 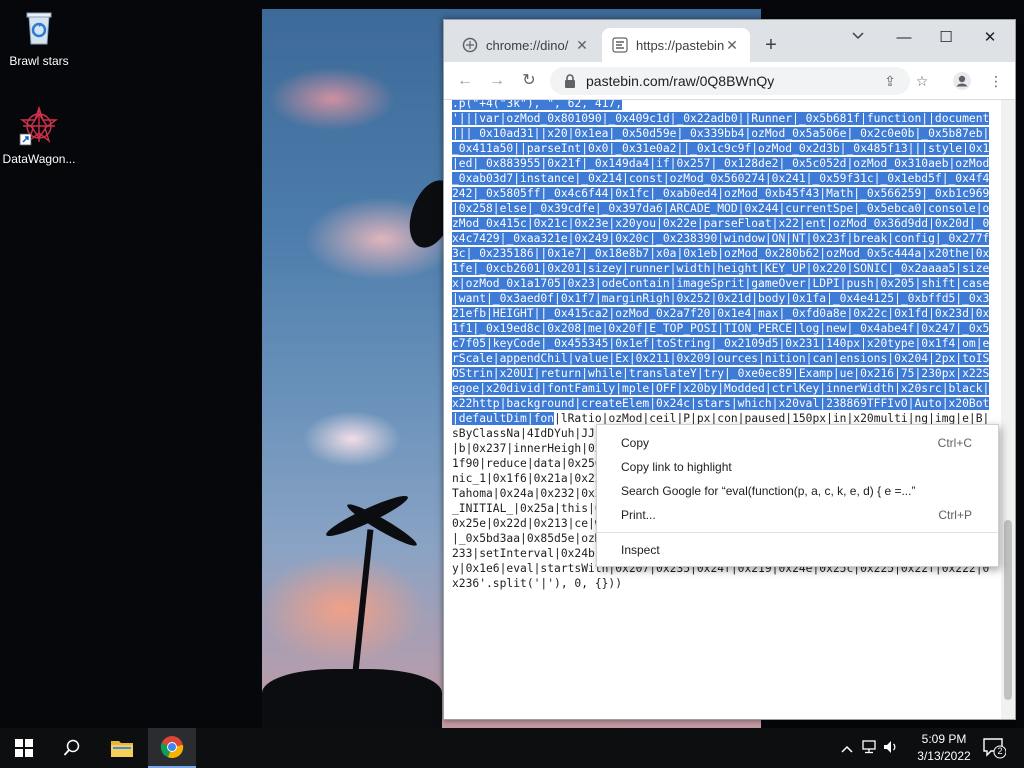 I want to click on chrome-icon, so click(x=172, y=747).